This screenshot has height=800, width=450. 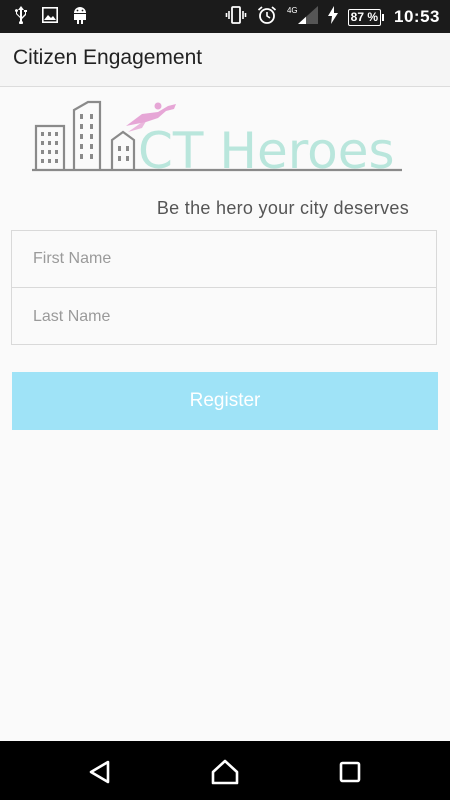 I want to click on last-name-input, so click(x=224, y=316).